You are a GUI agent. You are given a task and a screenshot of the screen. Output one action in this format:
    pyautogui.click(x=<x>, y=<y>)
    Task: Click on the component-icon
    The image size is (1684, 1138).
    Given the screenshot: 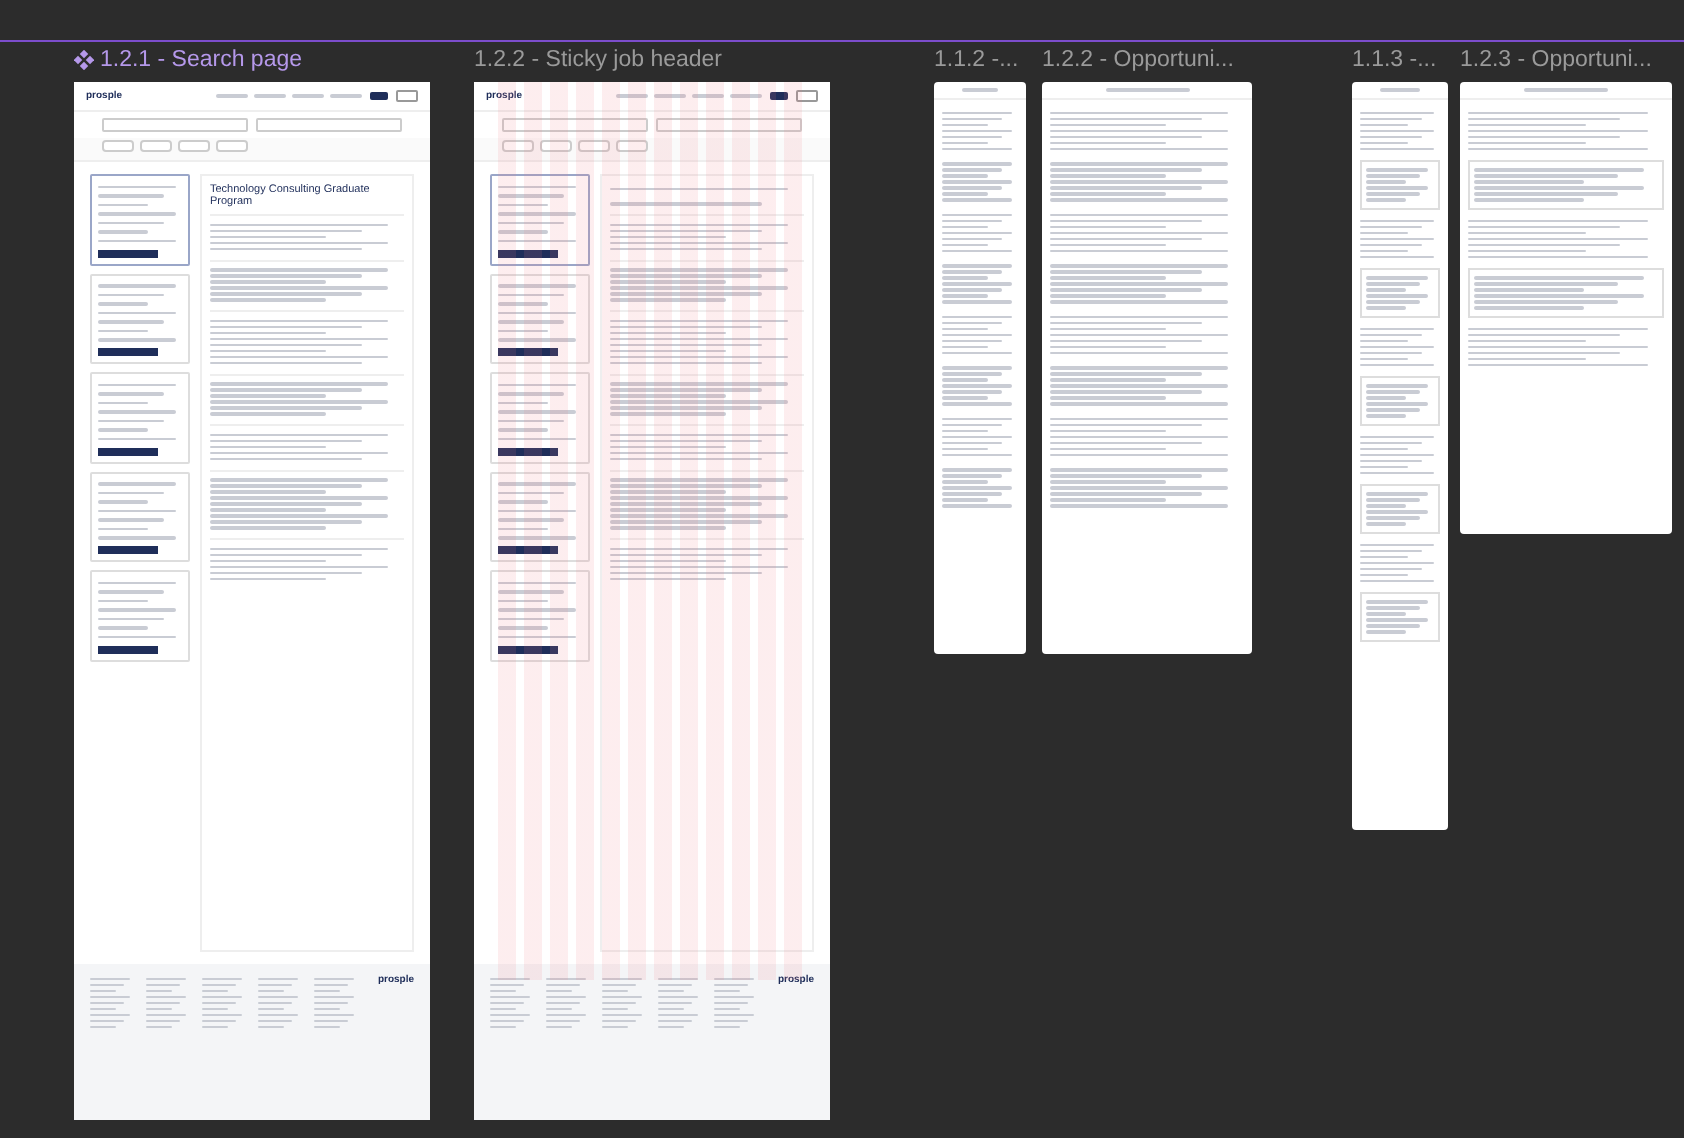 What is the action you would take?
    pyautogui.click(x=84, y=60)
    